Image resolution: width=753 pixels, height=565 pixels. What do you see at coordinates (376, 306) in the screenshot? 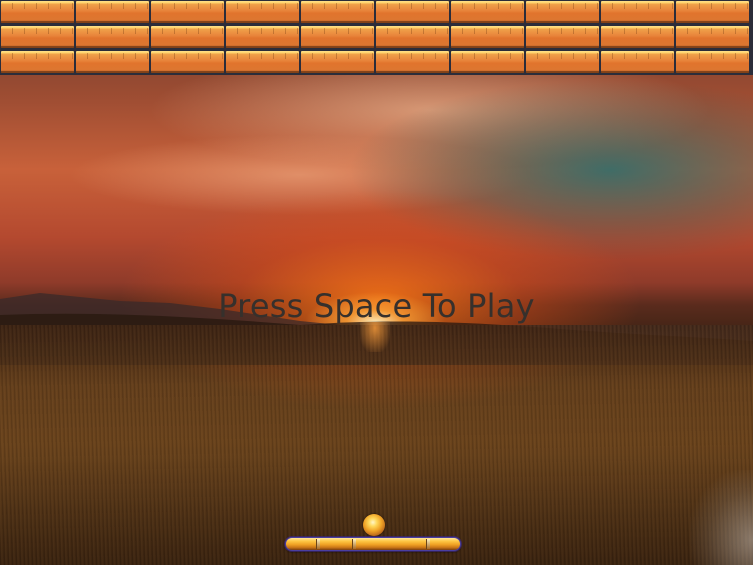
I see `press-space-prompt: Press Space To Play` at bounding box center [376, 306].